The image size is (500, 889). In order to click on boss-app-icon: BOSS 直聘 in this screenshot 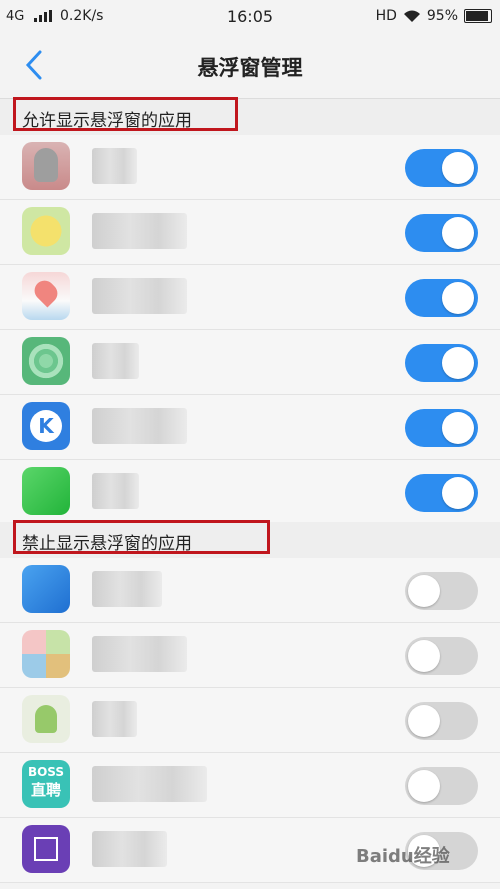, I will do `click(46, 784)`.